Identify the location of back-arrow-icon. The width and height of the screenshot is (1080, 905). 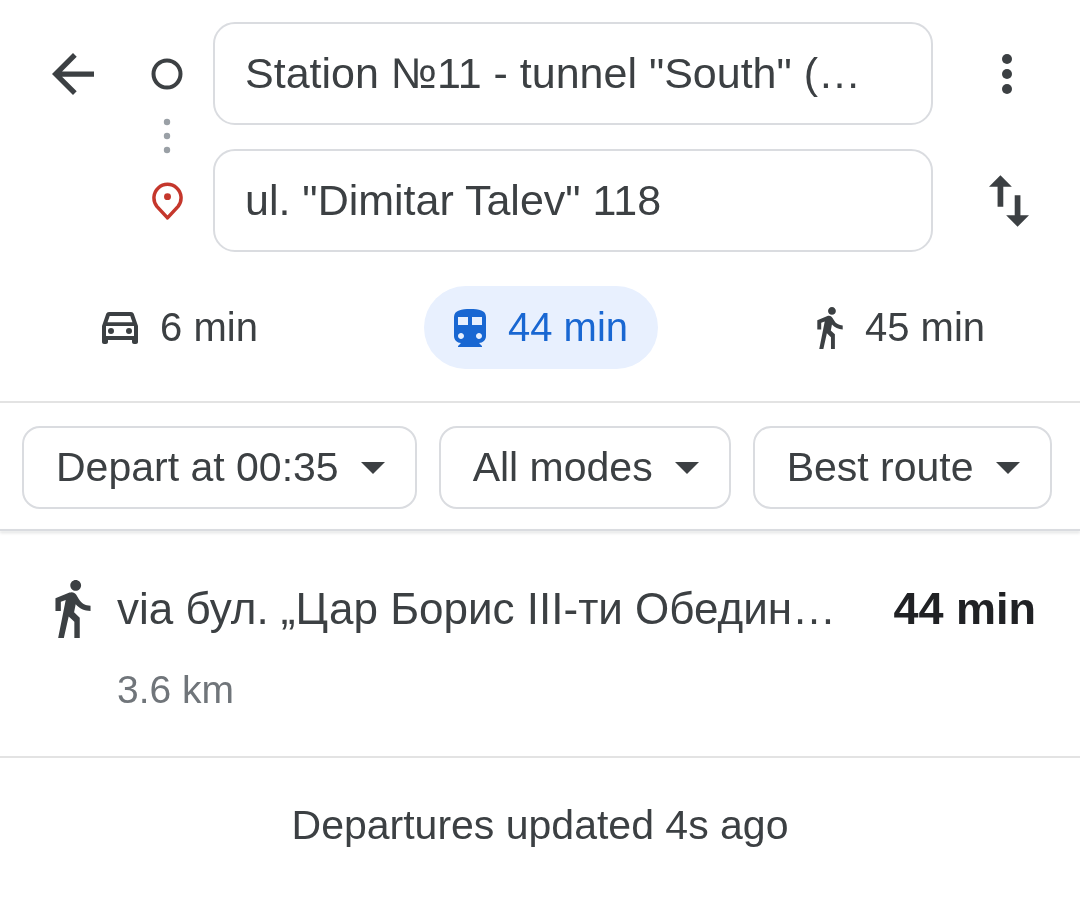
(73, 73).